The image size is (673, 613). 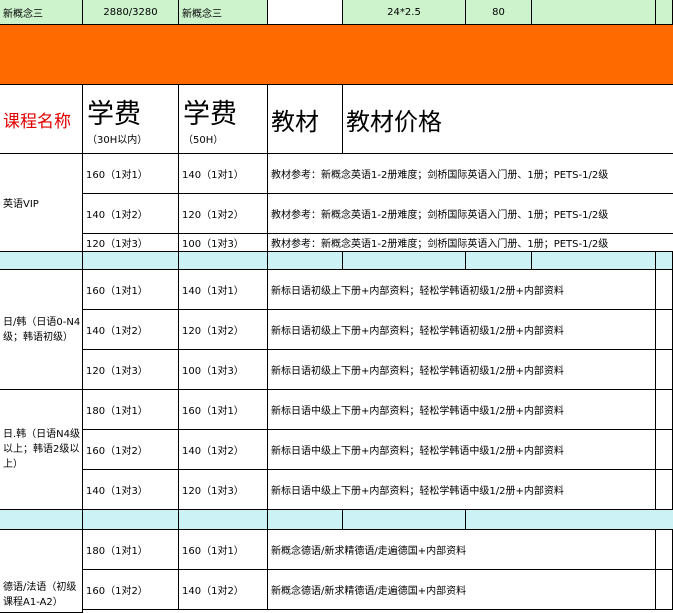 What do you see at coordinates (594, 12) in the screenshot?
I see `cell-top-blank-a` at bounding box center [594, 12].